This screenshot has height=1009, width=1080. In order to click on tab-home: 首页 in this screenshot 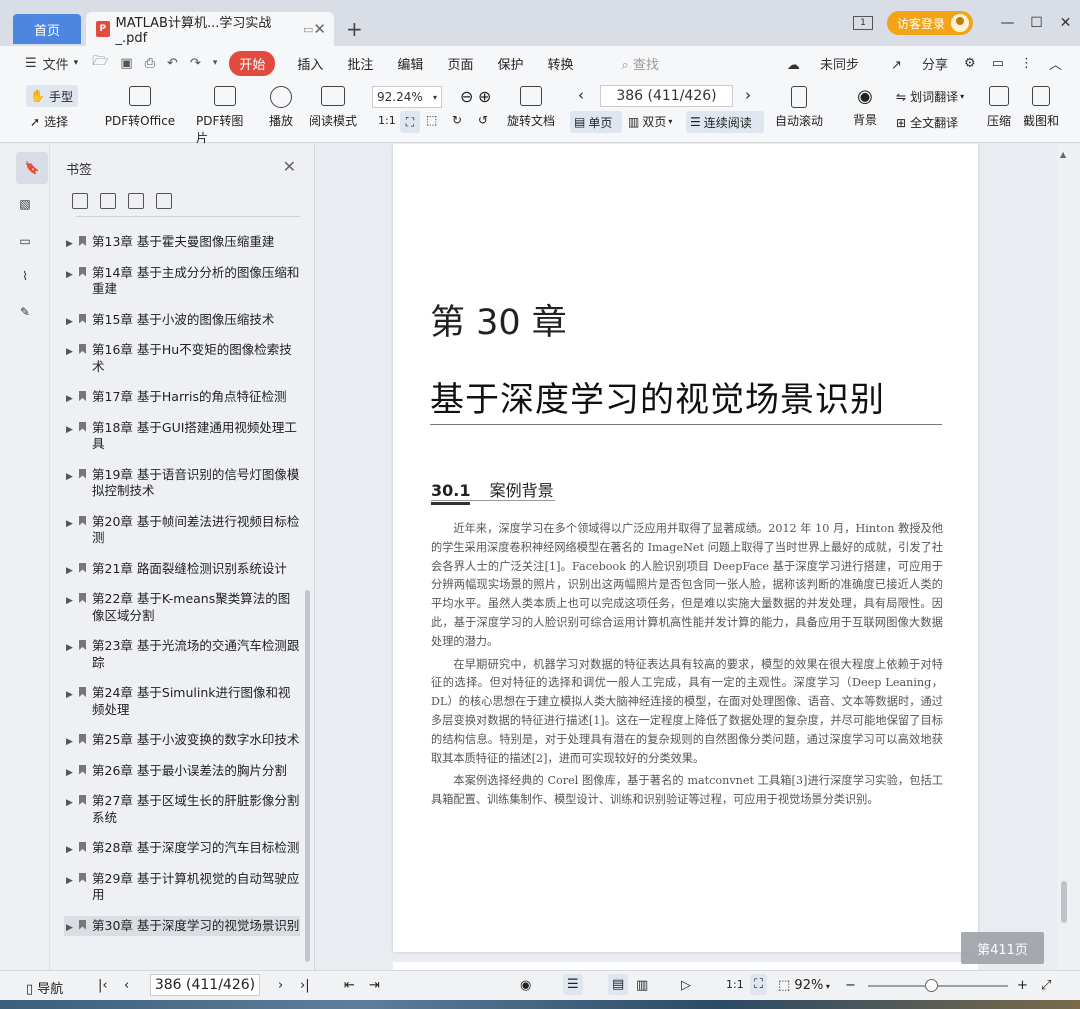, I will do `click(47, 29)`.